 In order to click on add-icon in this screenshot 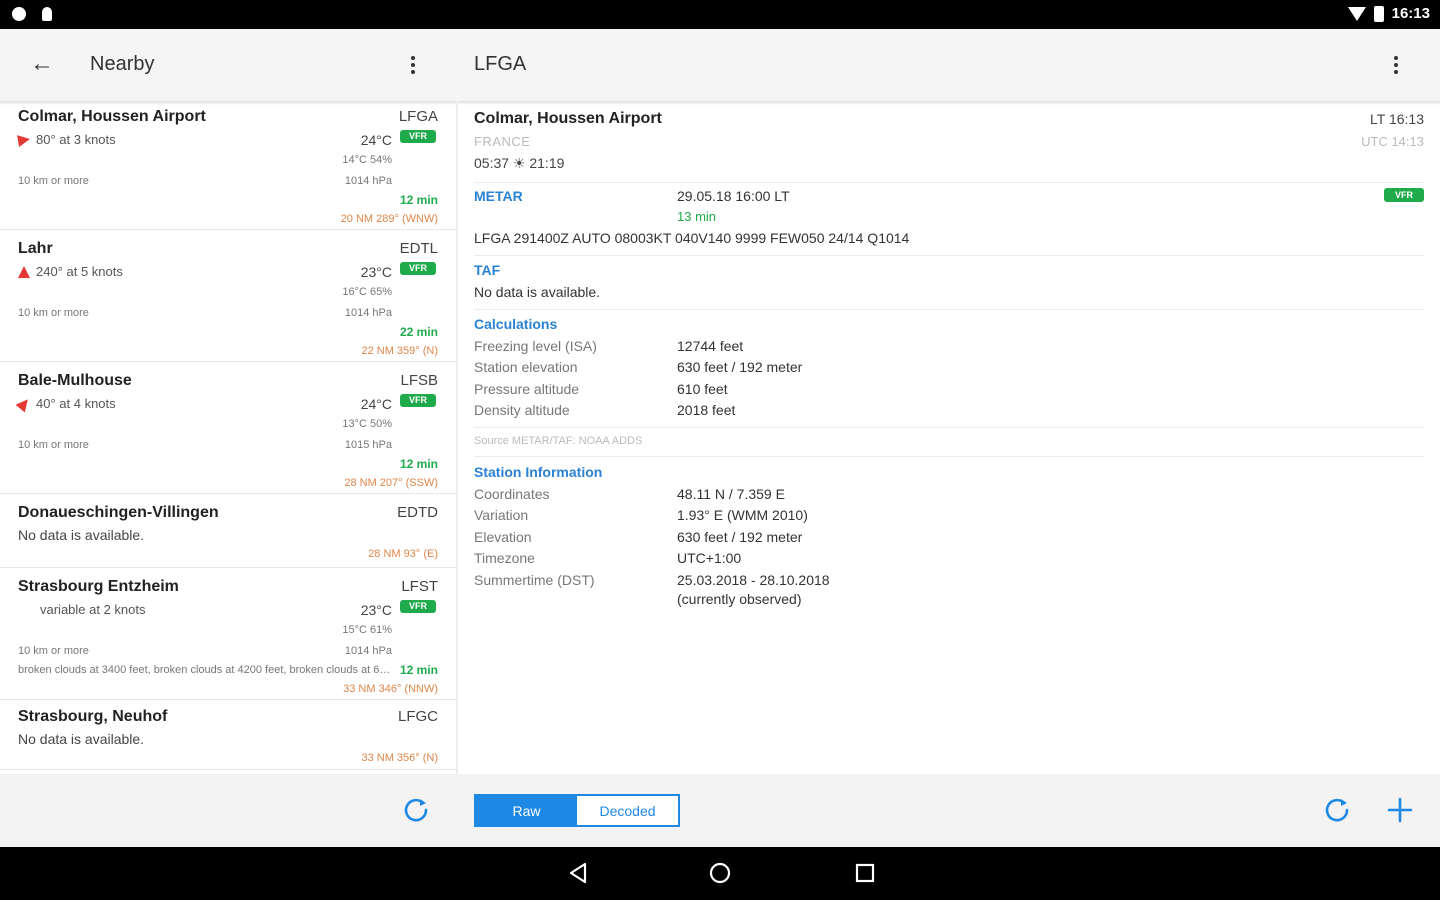, I will do `click(1400, 810)`.